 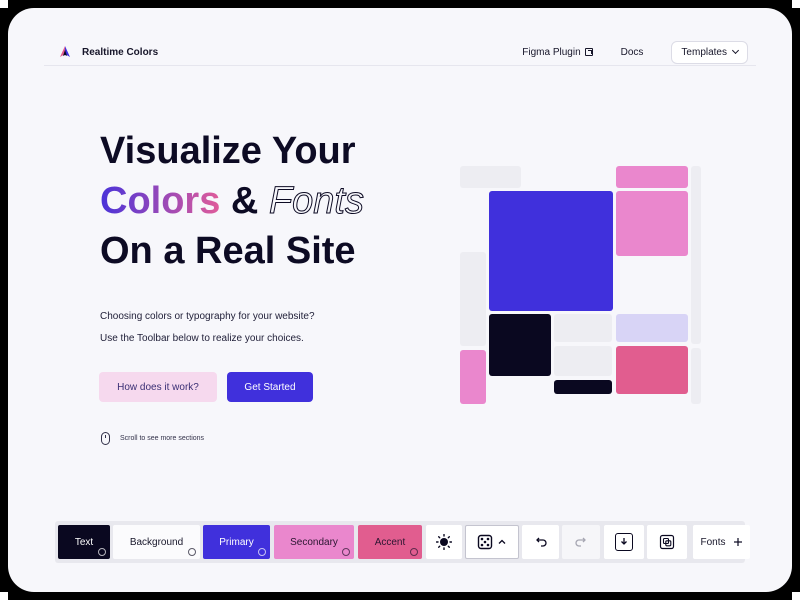 What do you see at coordinates (244, 201) in the screenshot?
I see `ampersand: &` at bounding box center [244, 201].